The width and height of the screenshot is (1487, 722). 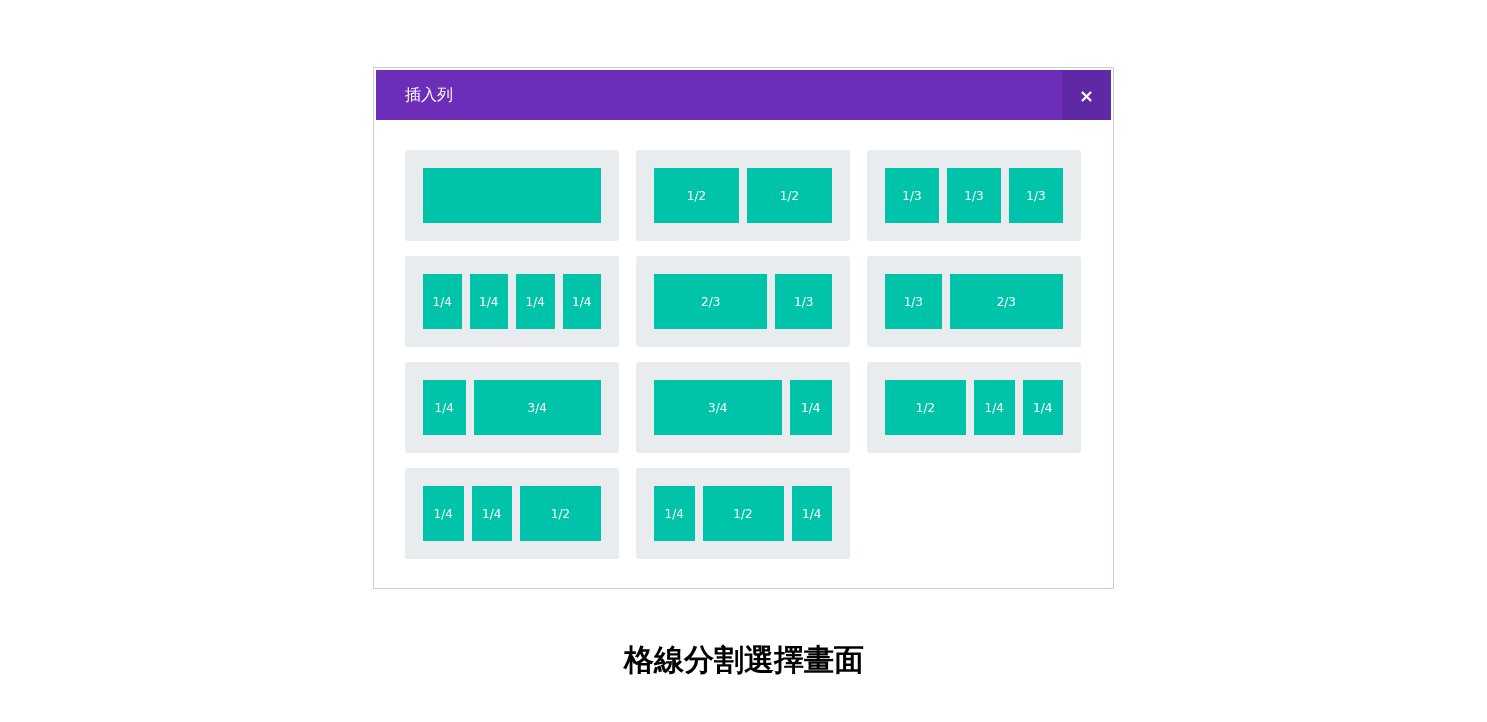 What do you see at coordinates (743, 660) in the screenshot?
I see `caption: 格線分割選擇畫面` at bounding box center [743, 660].